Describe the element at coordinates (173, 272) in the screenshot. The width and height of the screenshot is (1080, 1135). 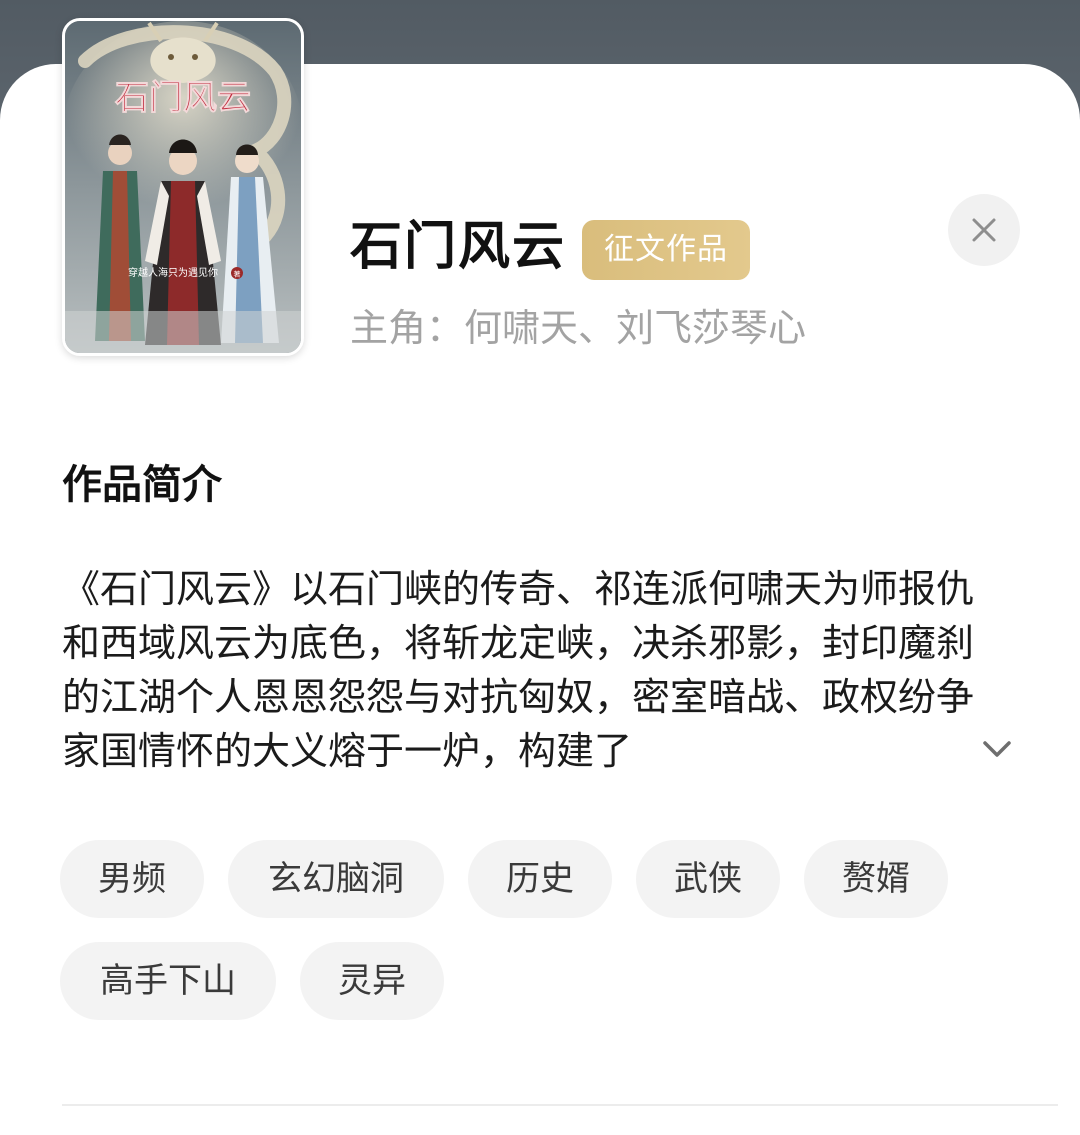
I see `svg-text: 穿越人海只为遇见你` at that location.